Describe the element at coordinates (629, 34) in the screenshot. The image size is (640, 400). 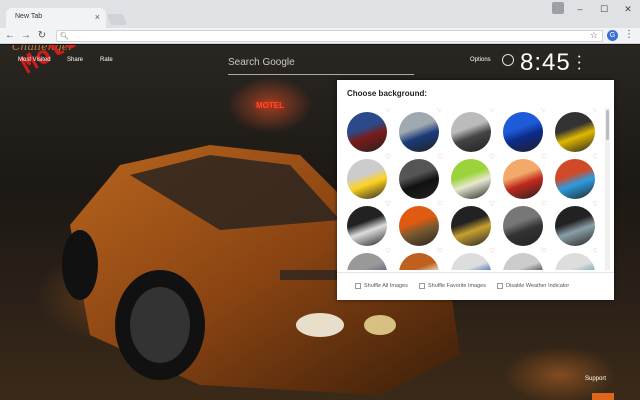
I see `browser-menu-icon: ⋮` at that location.